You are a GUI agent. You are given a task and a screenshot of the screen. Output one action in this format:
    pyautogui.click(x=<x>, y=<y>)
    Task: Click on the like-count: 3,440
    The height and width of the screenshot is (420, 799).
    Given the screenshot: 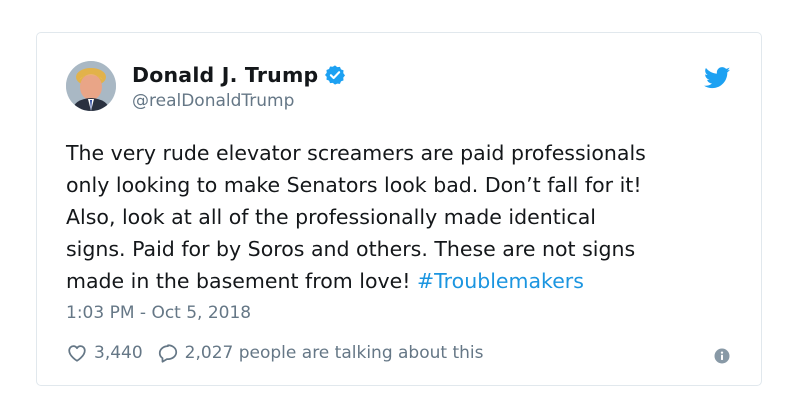 What is the action you would take?
    pyautogui.click(x=118, y=353)
    